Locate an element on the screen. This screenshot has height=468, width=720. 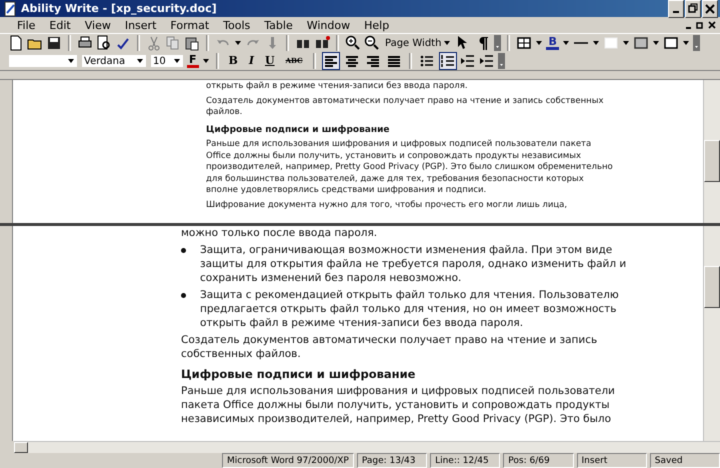
horizontal-scrollbar is located at coordinates (367, 447).